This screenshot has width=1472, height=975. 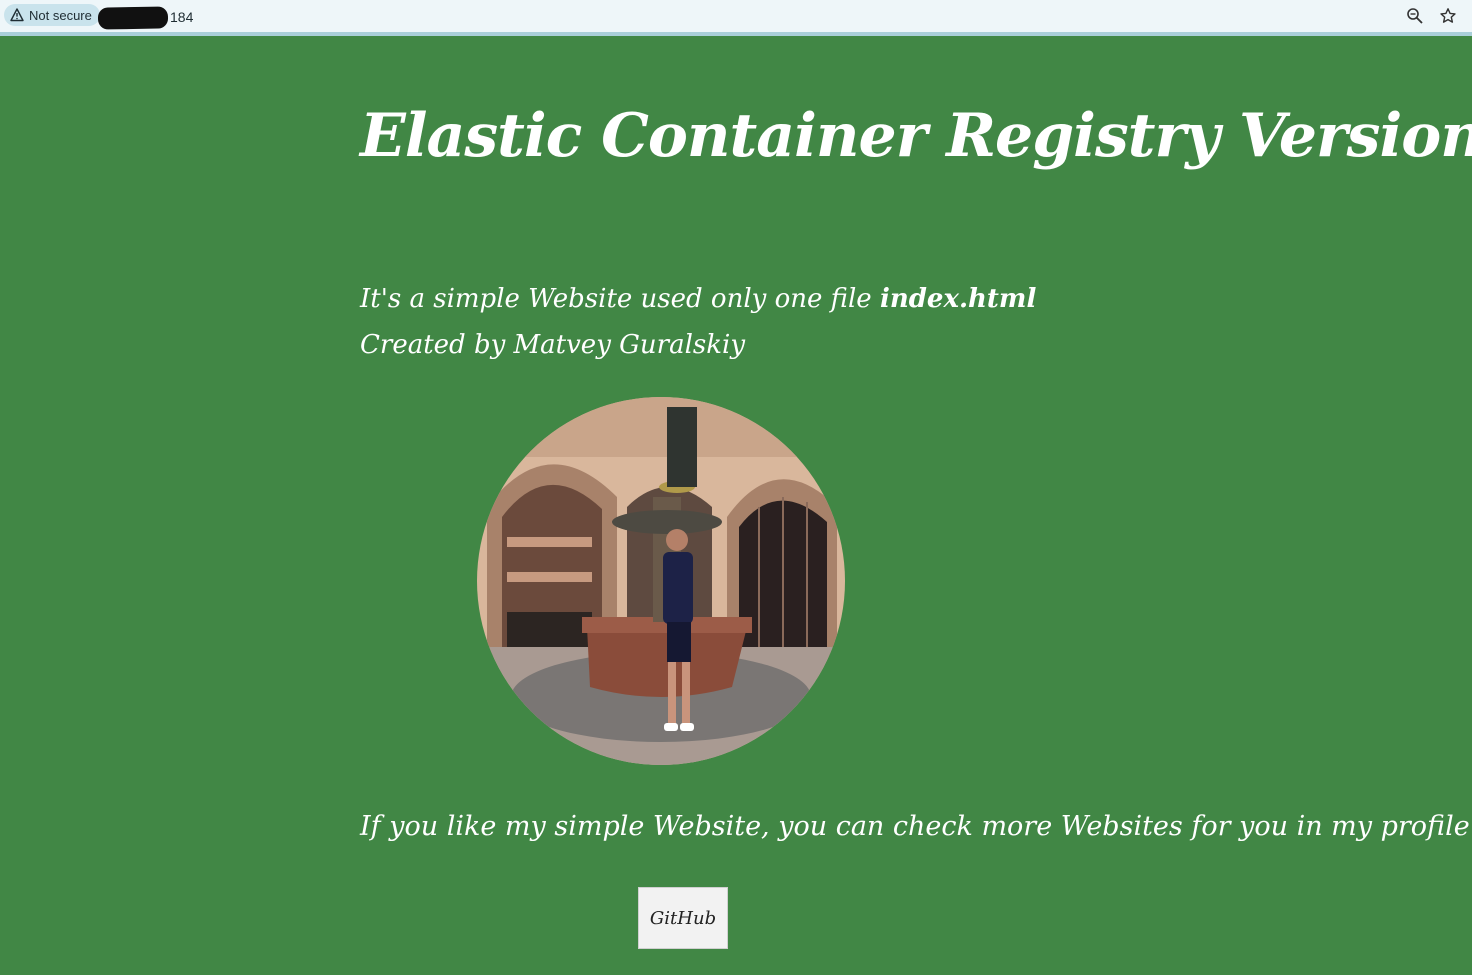 What do you see at coordinates (661, 581) in the screenshot?
I see `profile-photo` at bounding box center [661, 581].